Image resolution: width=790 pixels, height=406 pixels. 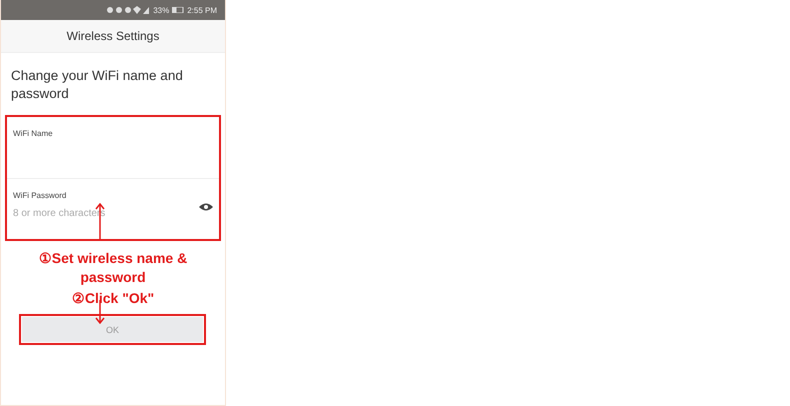 I want to click on status-time: 2:55 PM, so click(x=202, y=10).